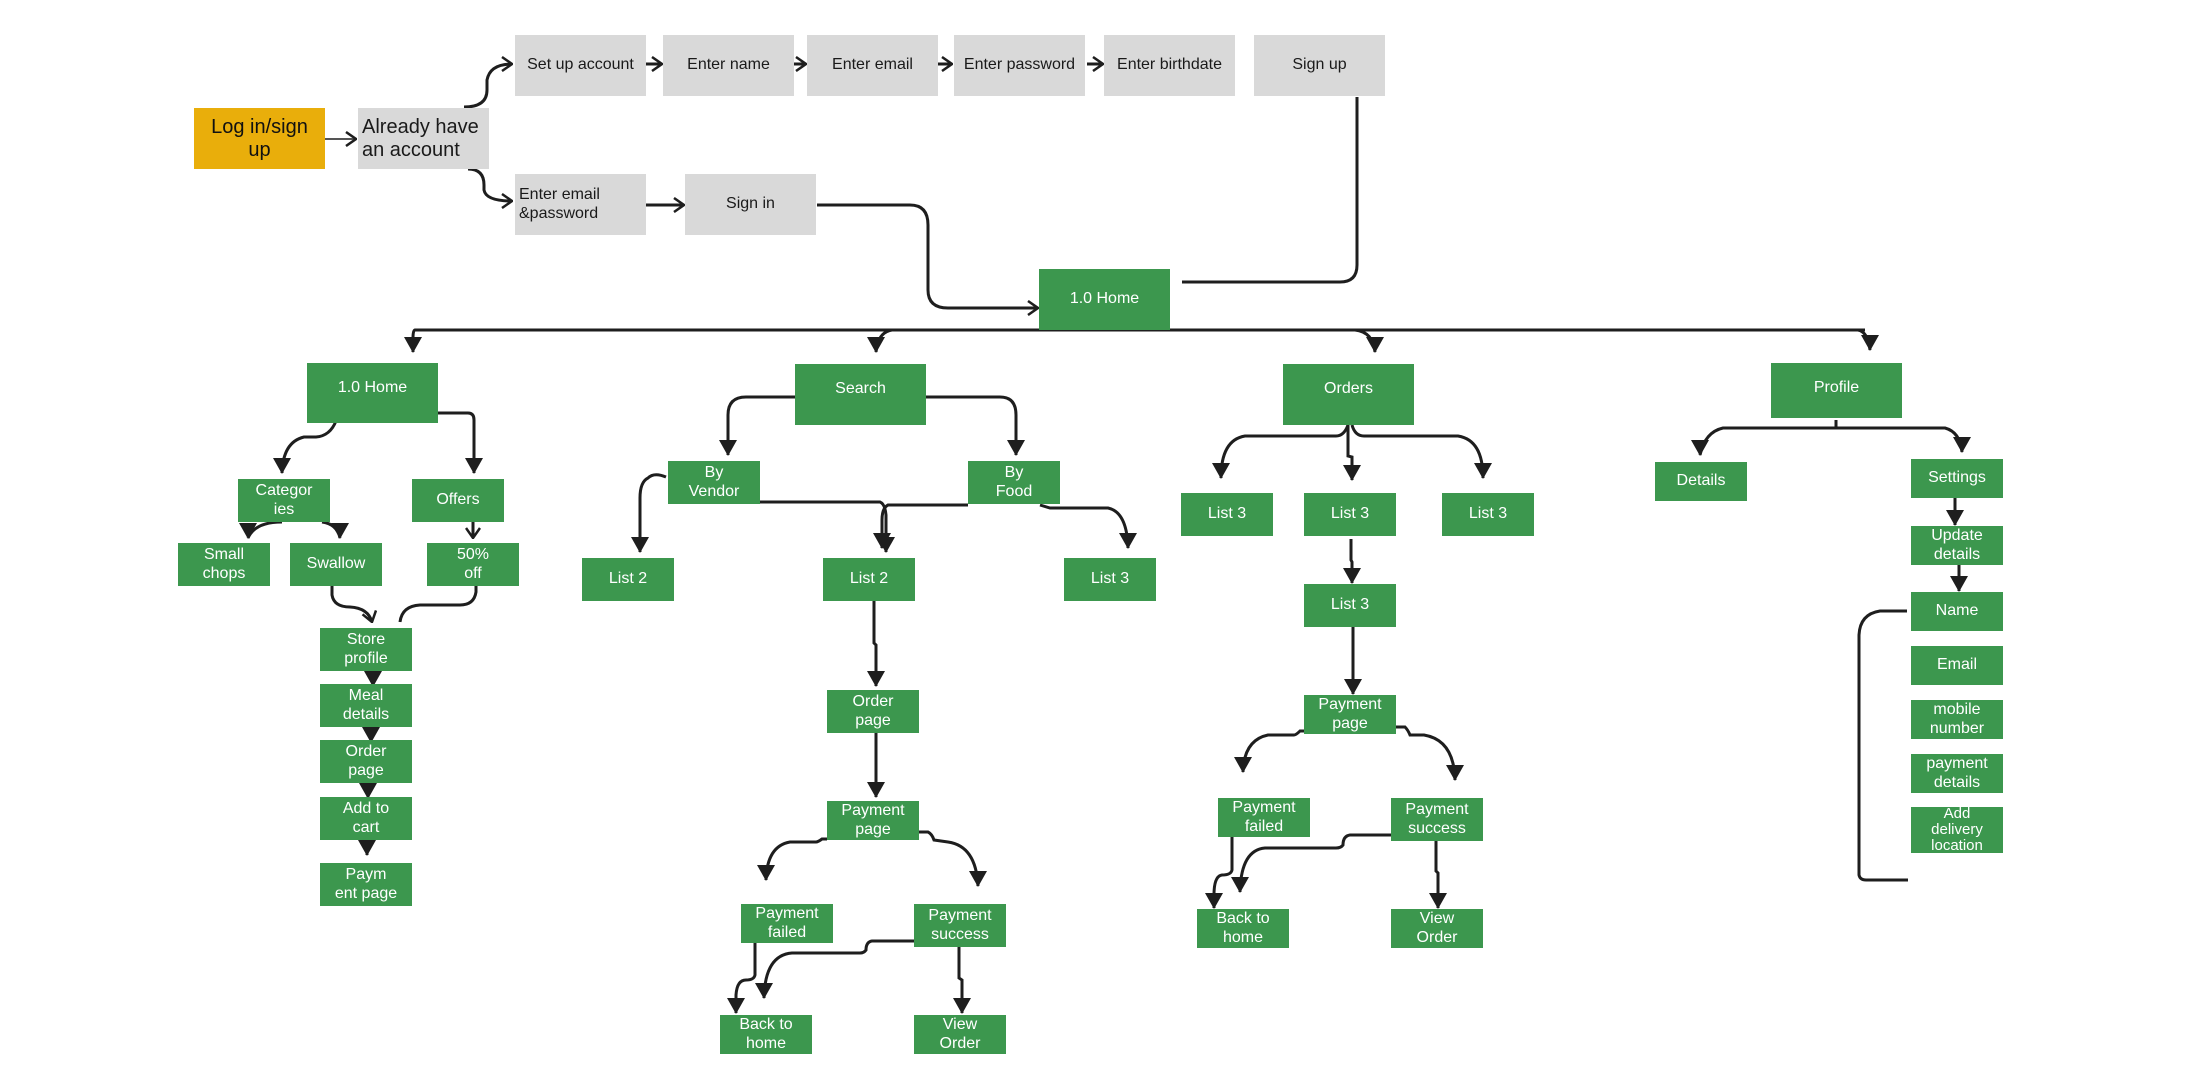 This screenshot has height=1088, width=2192. I want to click on small-chops-node: Small chops, so click(224, 564).